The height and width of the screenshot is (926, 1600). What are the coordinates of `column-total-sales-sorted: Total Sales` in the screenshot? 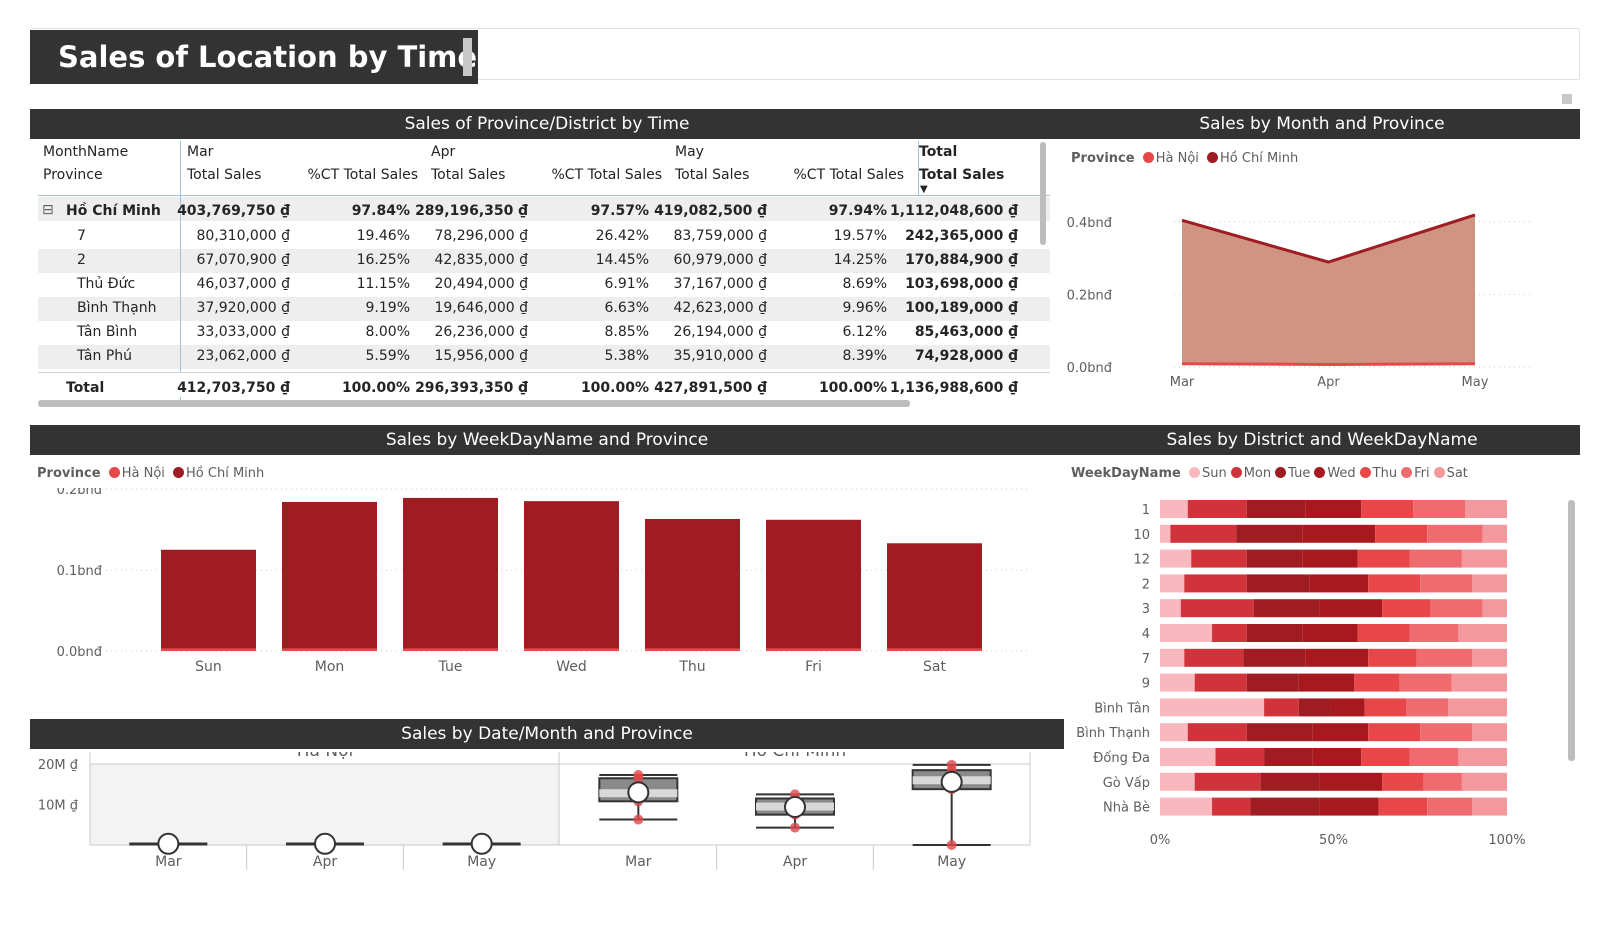 It's located at (961, 175).